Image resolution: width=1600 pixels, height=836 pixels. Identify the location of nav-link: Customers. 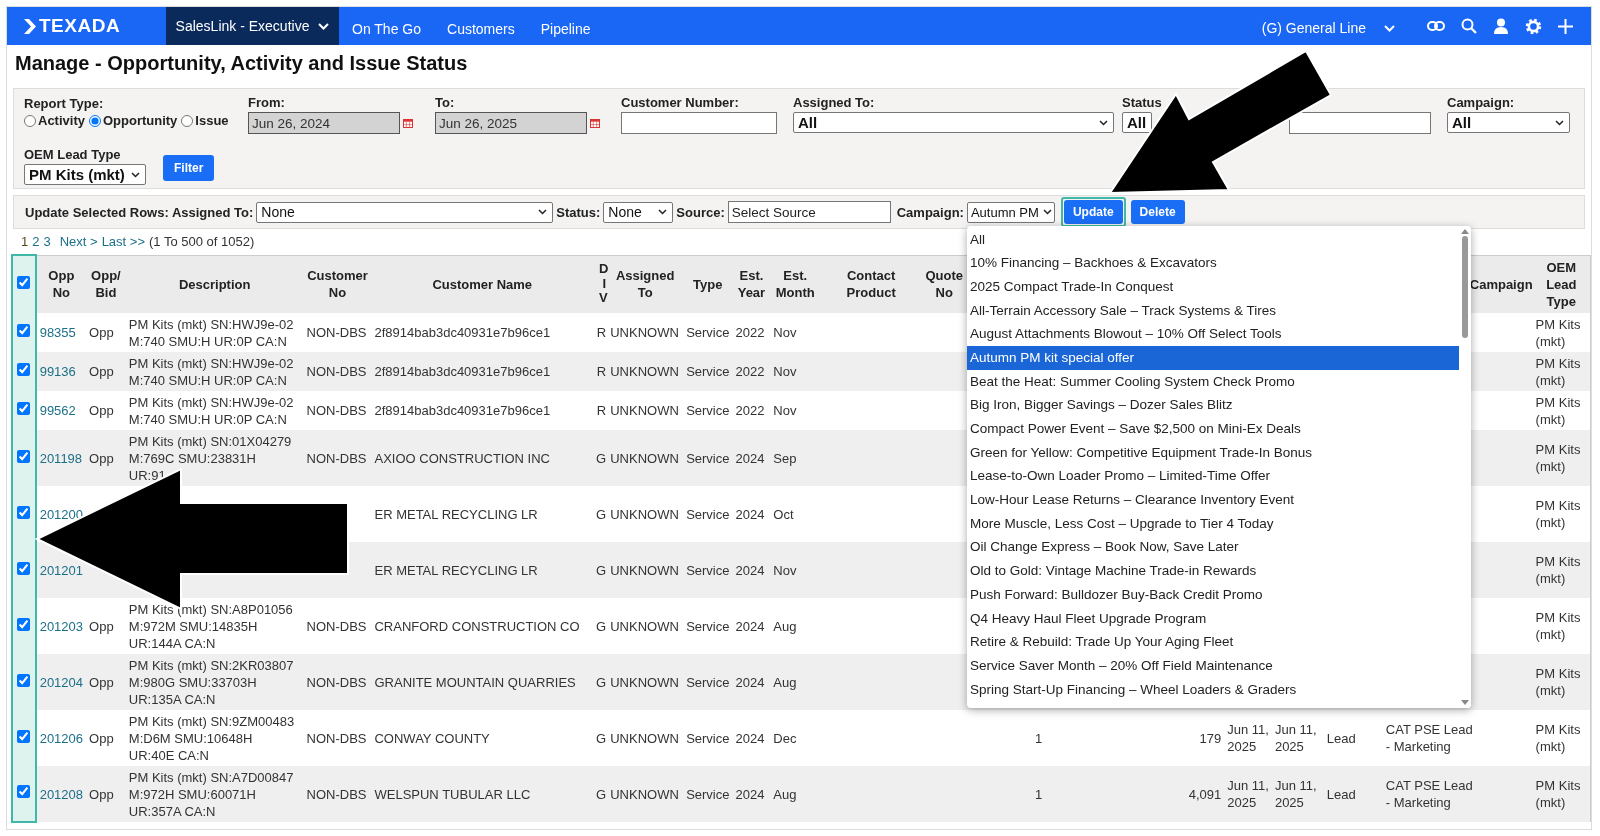
(481, 28).